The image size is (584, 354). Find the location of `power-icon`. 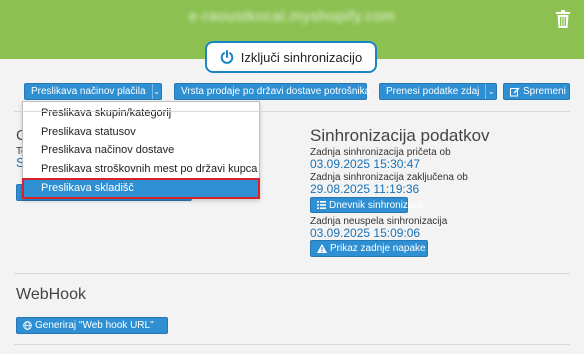

power-icon is located at coordinates (227, 57).